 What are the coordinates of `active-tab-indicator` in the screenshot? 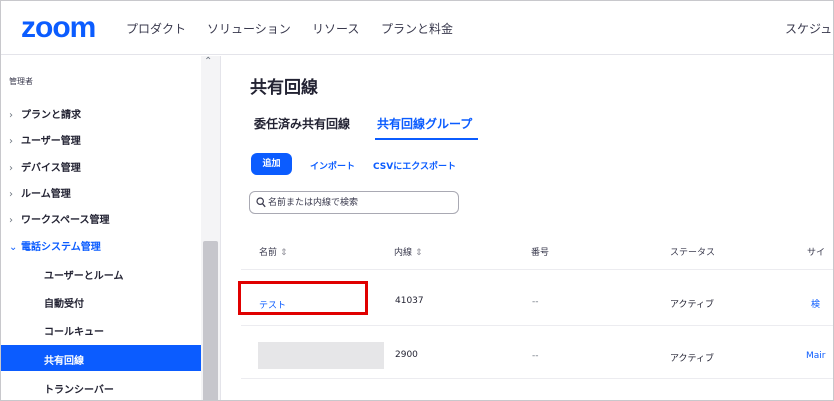 It's located at (426, 139).